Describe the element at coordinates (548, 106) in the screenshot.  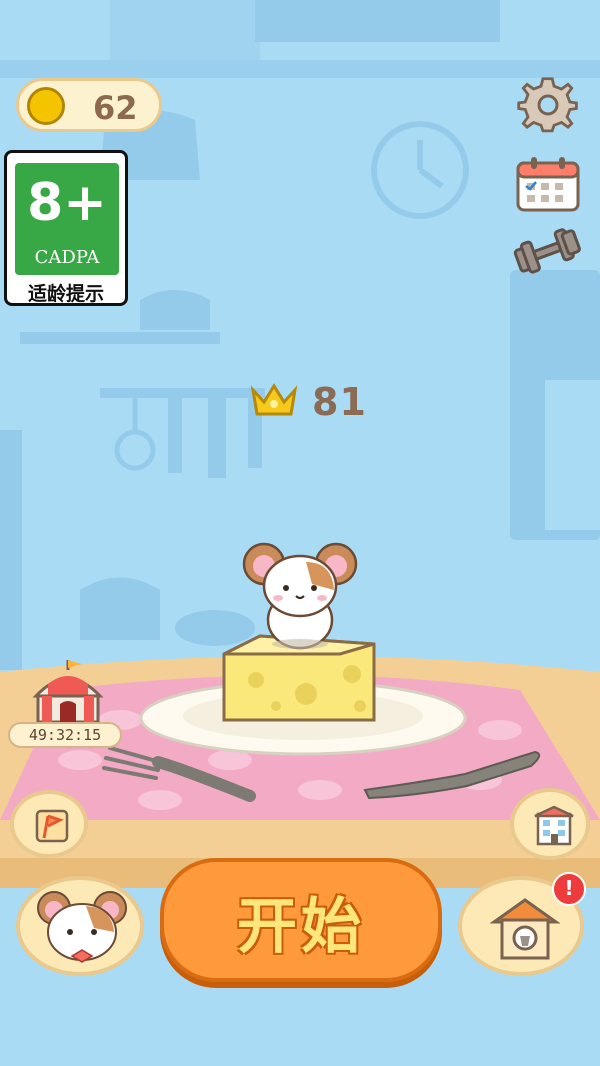
I see `gear-icon` at that location.